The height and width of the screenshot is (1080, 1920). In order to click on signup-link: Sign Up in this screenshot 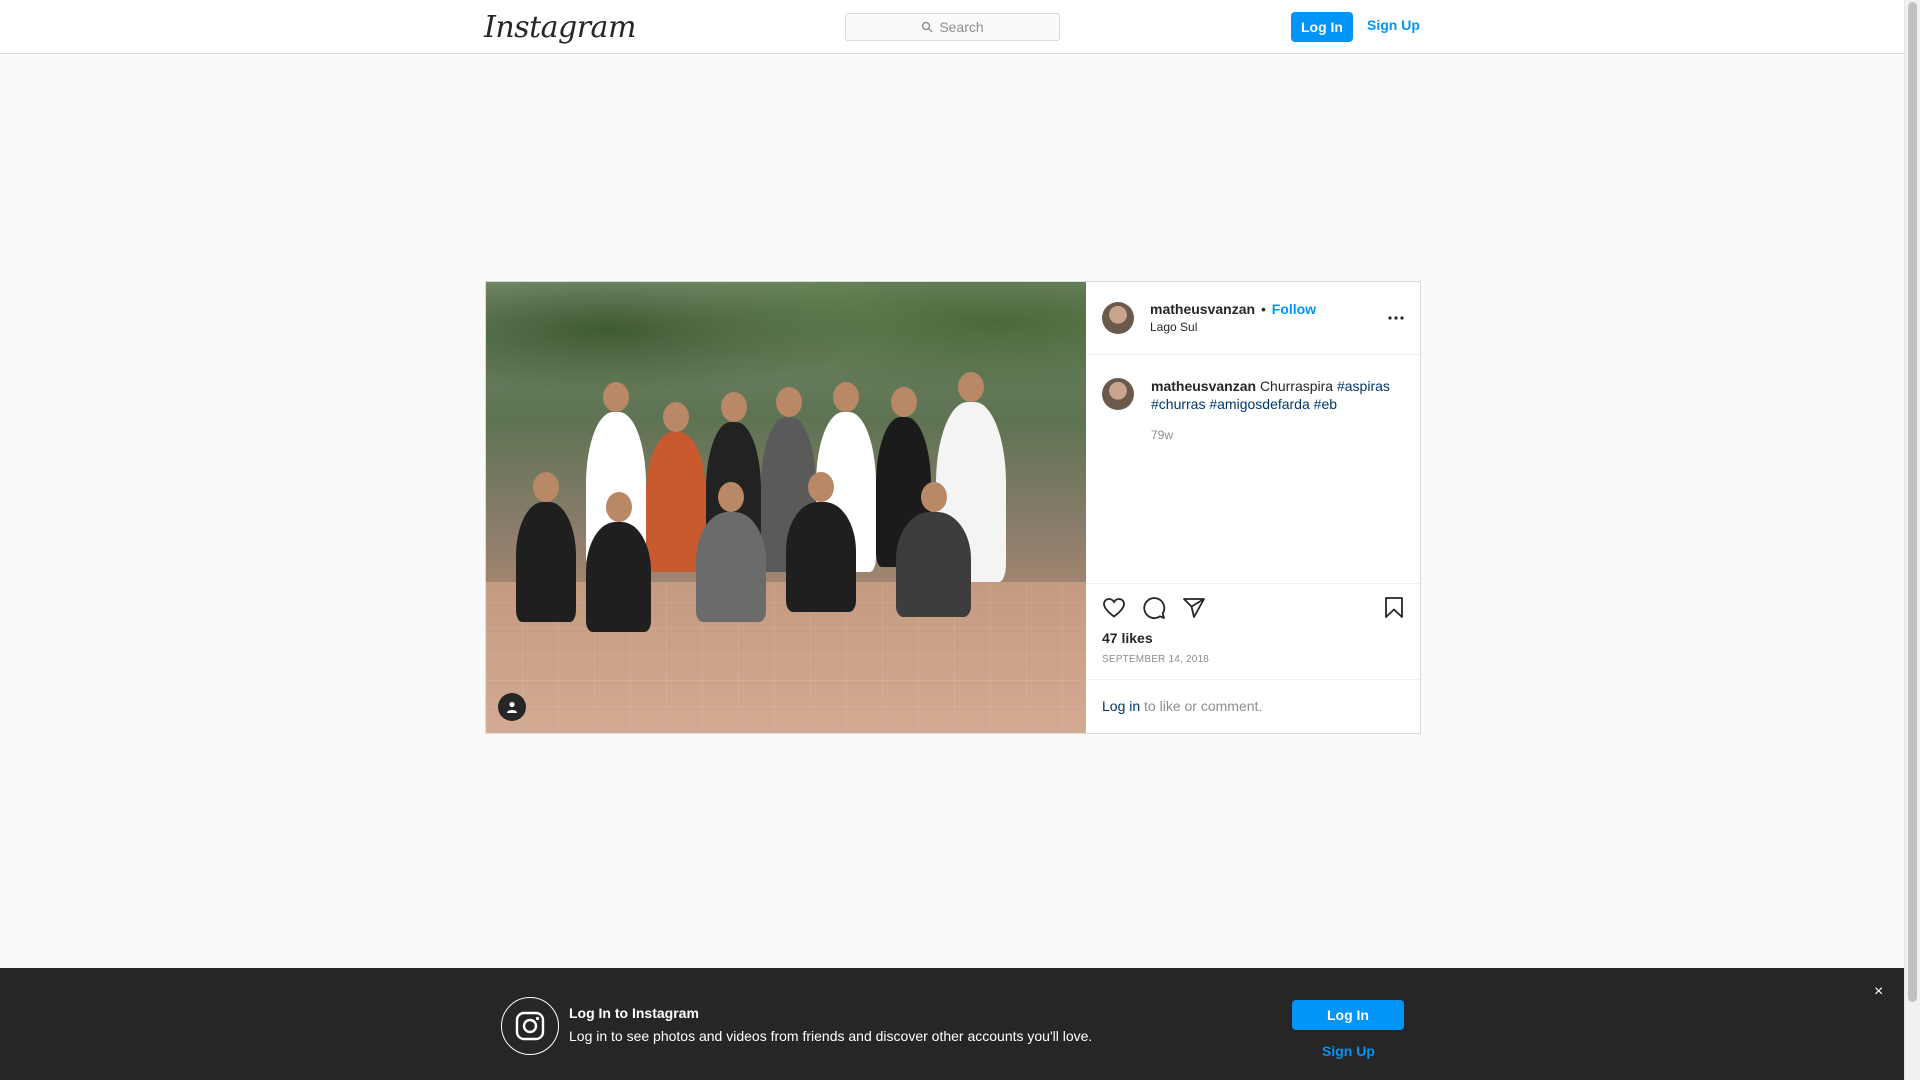, I will do `click(1393, 25)`.